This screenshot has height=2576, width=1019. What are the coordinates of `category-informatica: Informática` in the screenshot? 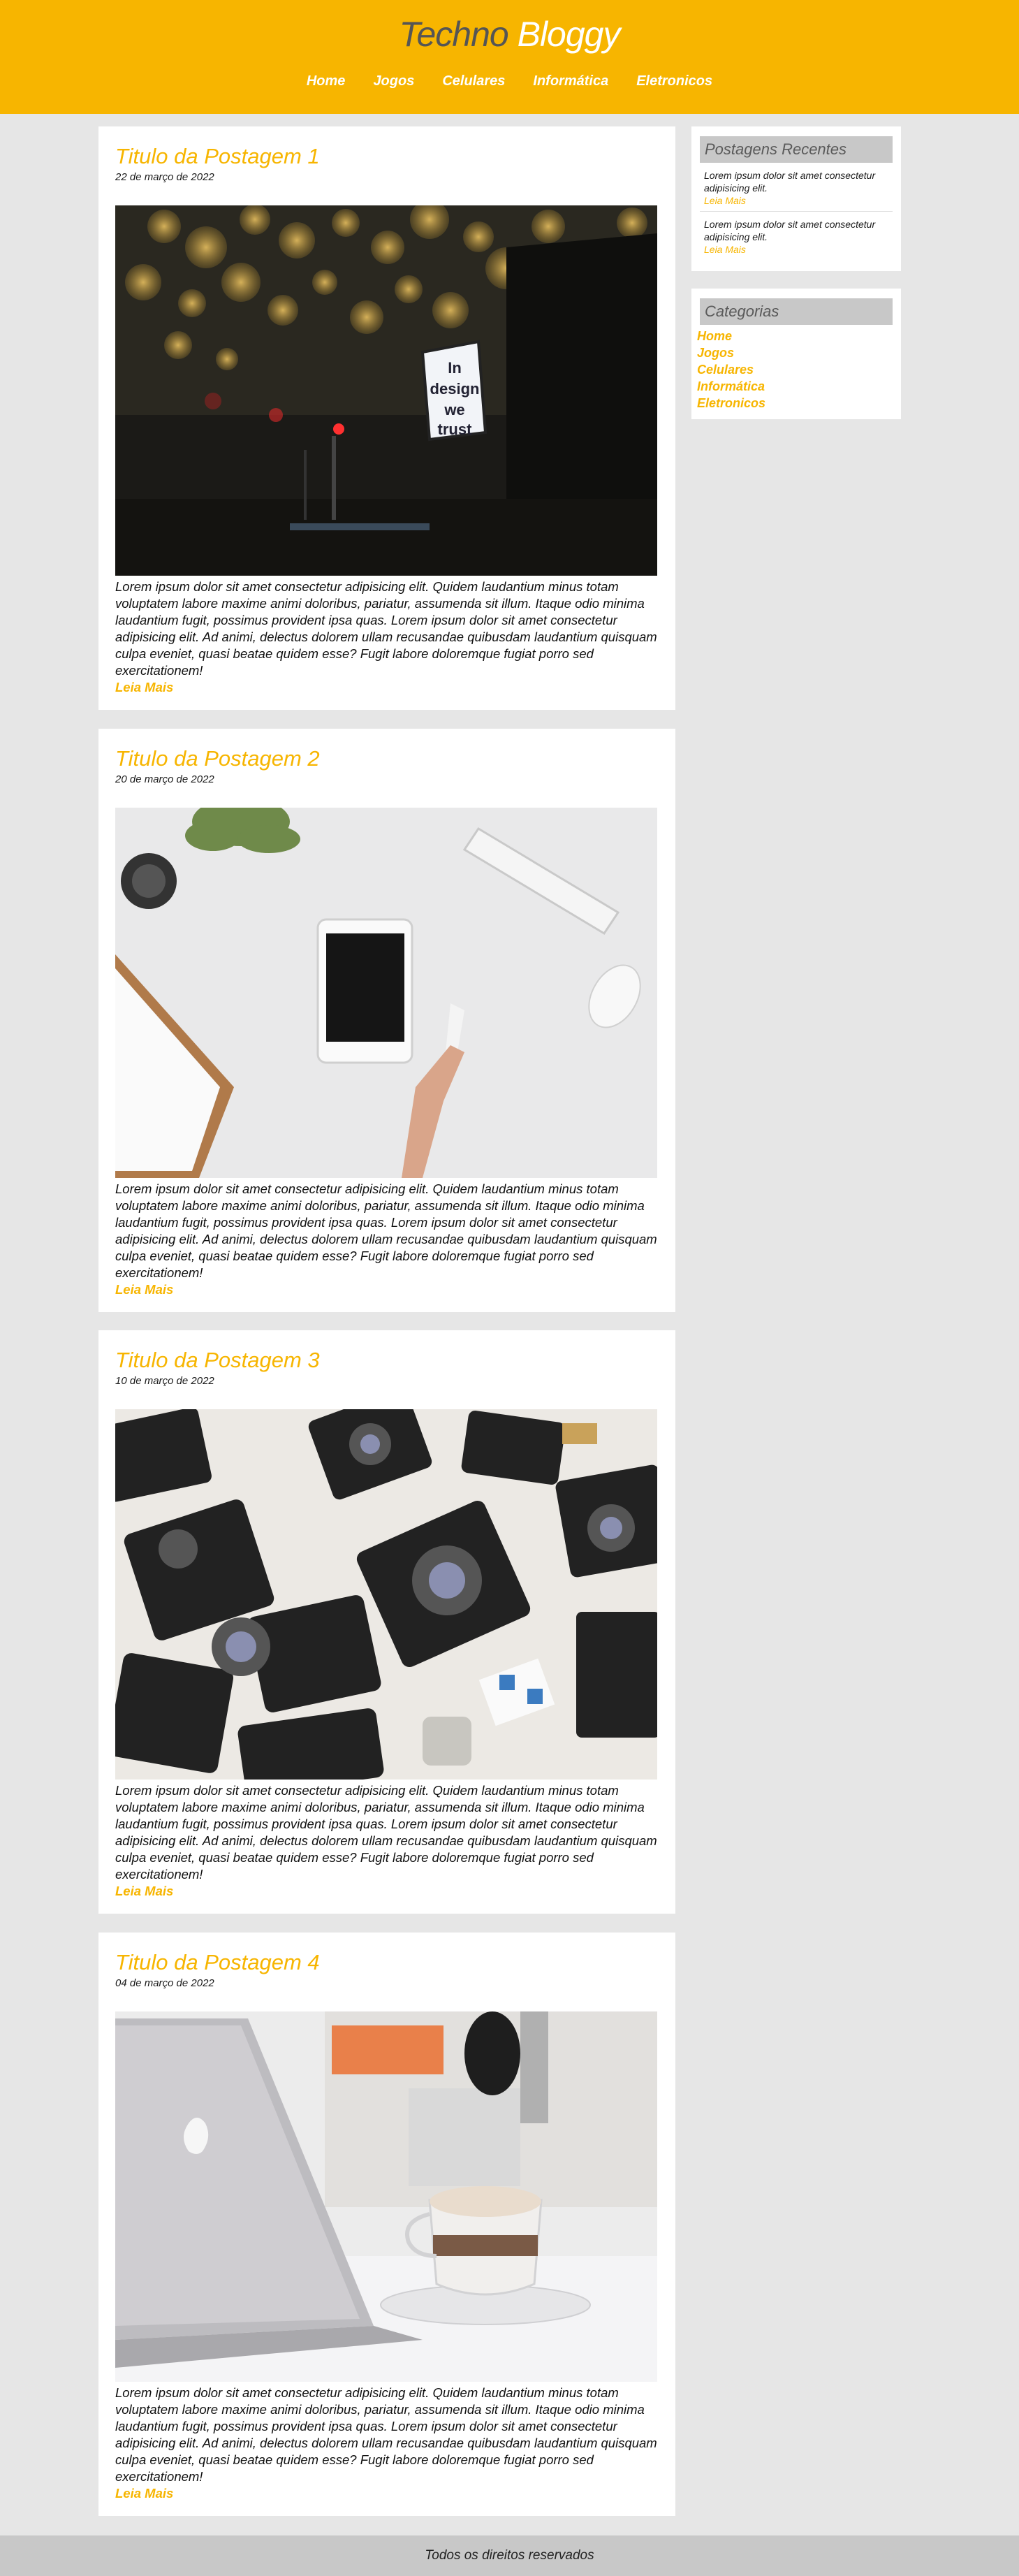 It's located at (795, 386).